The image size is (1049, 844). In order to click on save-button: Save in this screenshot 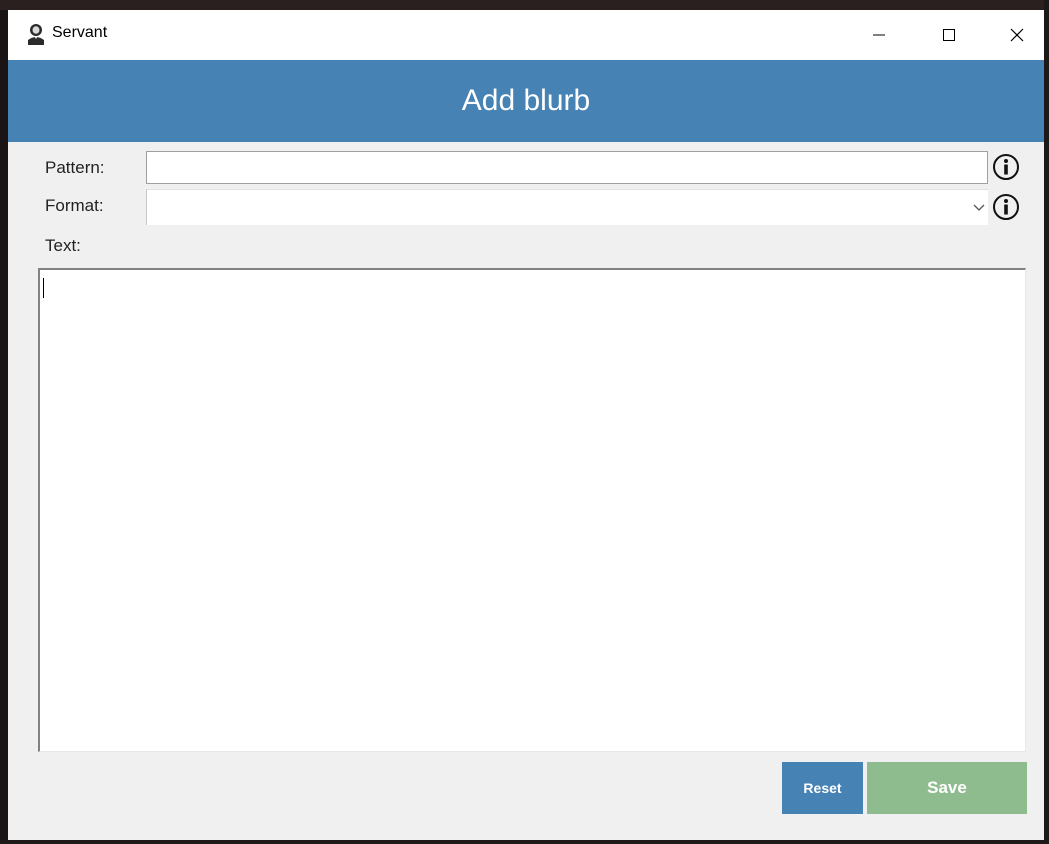, I will do `click(947, 788)`.